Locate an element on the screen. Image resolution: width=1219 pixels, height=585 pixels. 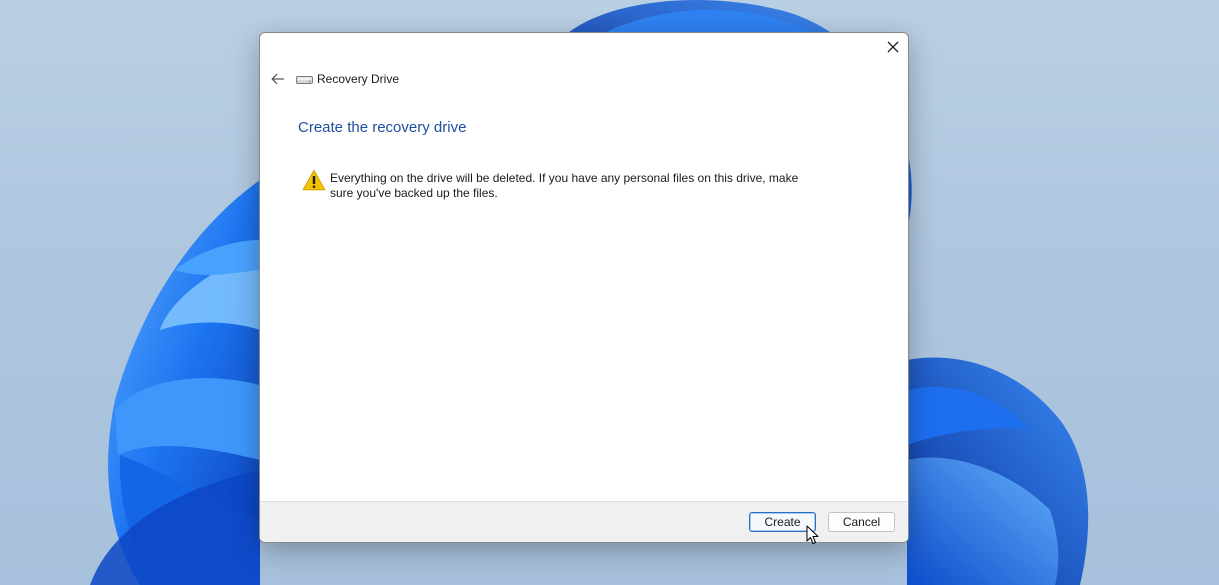
warning-icon is located at coordinates (314, 180).